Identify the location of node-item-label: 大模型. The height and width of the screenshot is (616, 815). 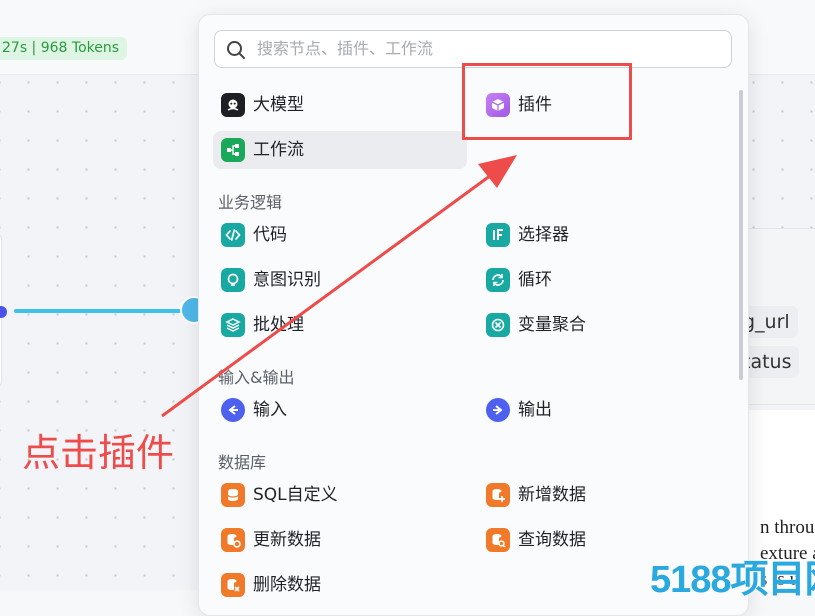
(278, 105).